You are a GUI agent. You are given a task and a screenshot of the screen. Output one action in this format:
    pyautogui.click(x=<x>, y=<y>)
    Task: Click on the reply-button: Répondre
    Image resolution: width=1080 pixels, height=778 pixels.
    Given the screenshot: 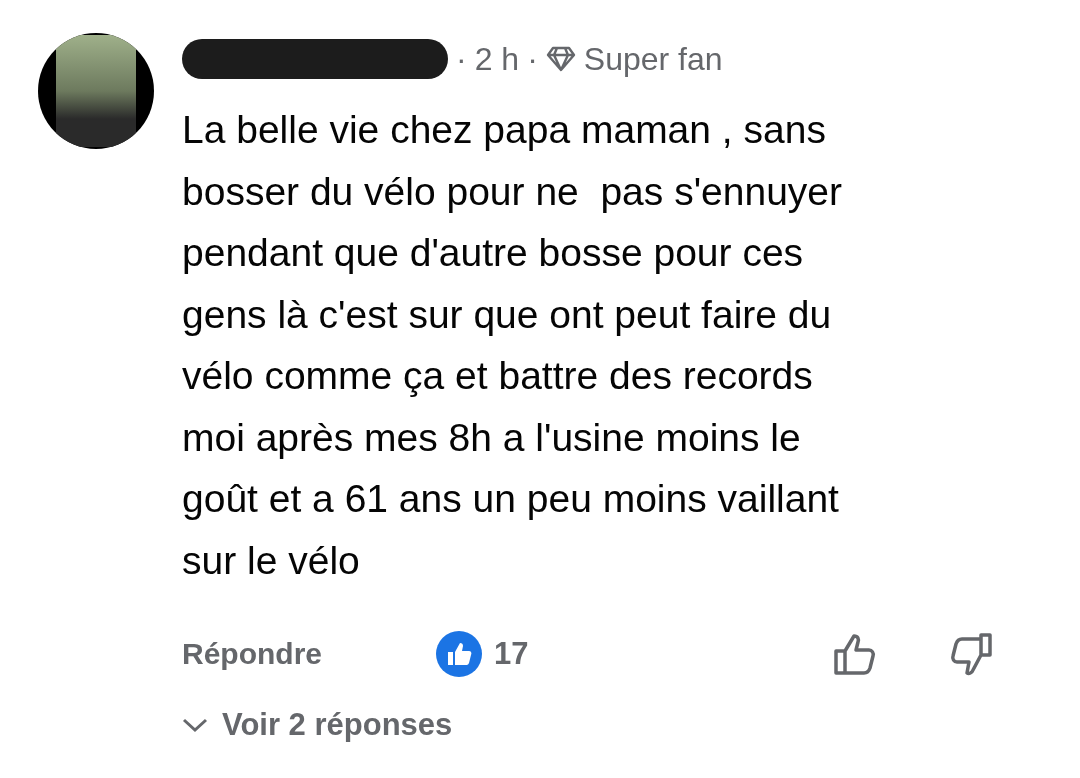 What is the action you would take?
    pyautogui.click(x=309, y=654)
    